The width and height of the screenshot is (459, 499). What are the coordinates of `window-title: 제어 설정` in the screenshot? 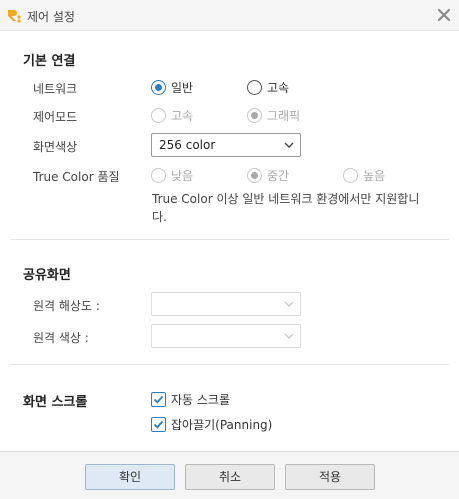 It's located at (51, 17).